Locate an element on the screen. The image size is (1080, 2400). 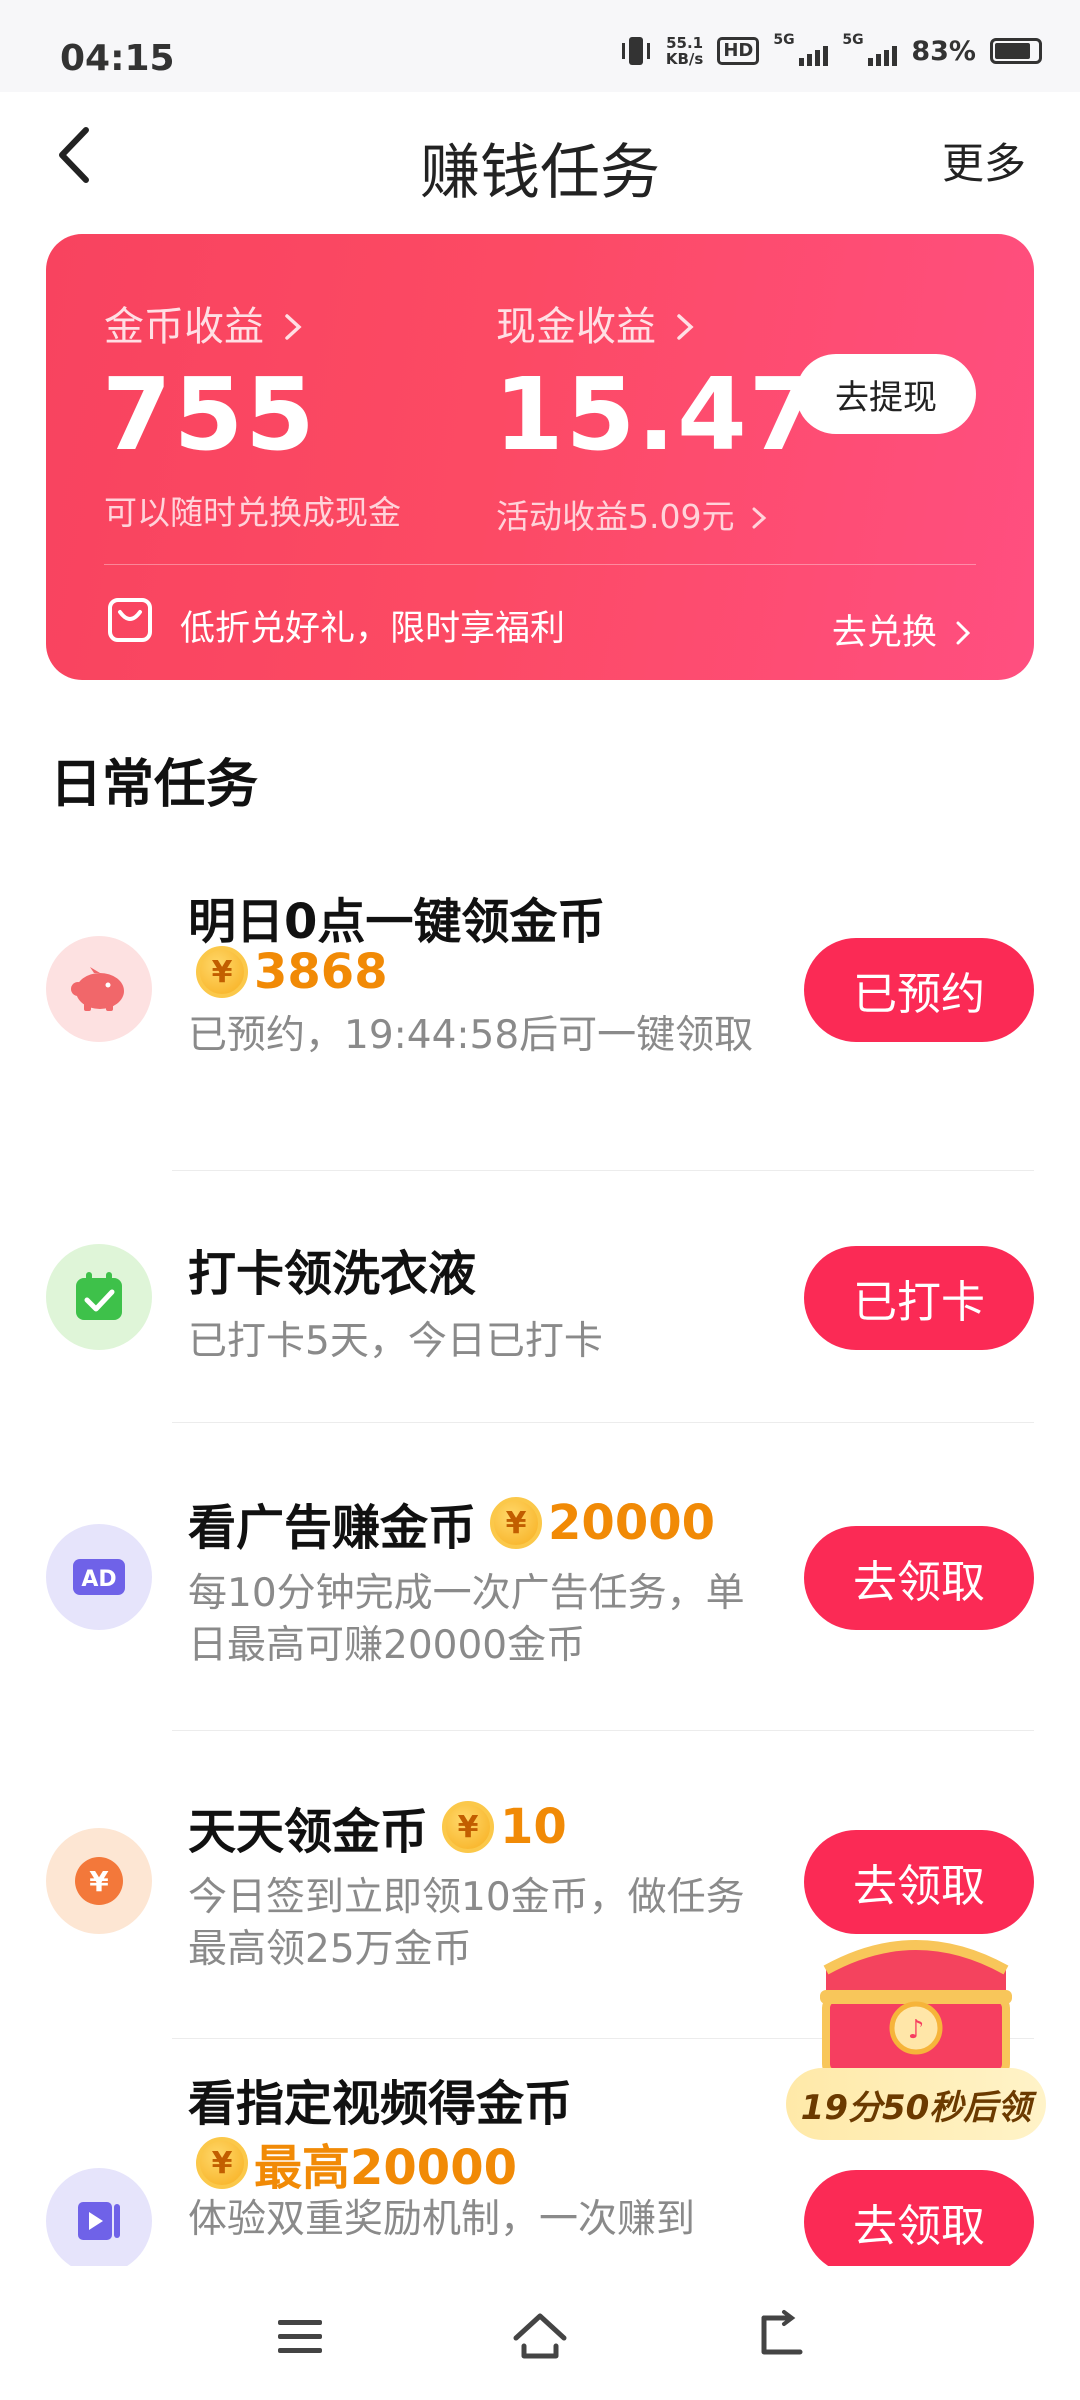
task-title: 明日0点一键领金币 is located at coordinates (397, 922).